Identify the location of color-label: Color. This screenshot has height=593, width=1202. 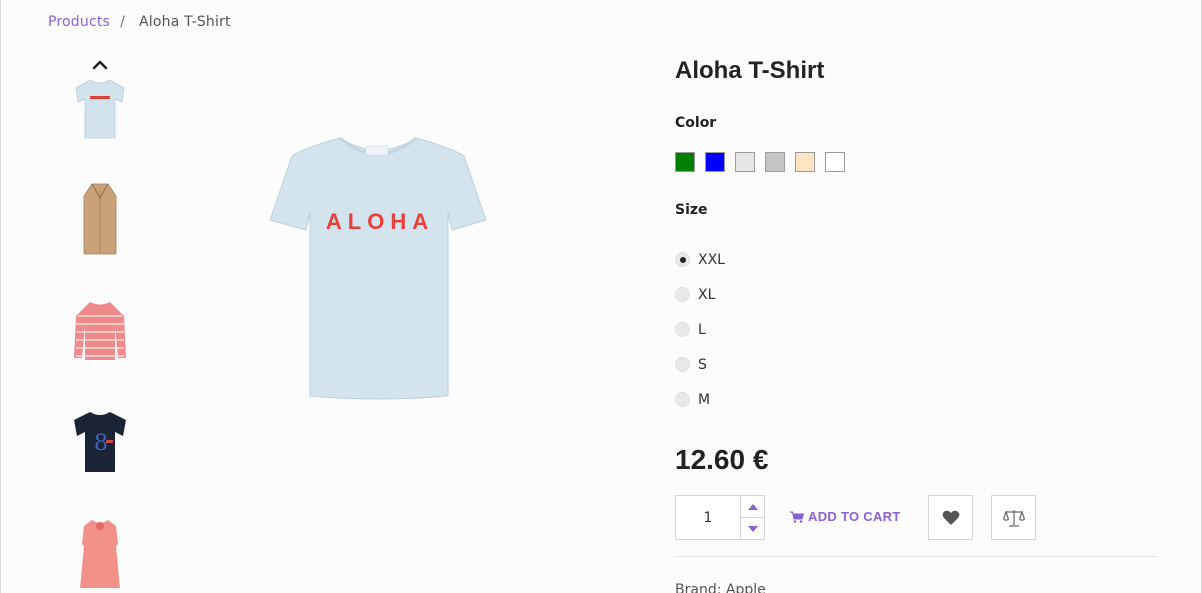
(696, 123).